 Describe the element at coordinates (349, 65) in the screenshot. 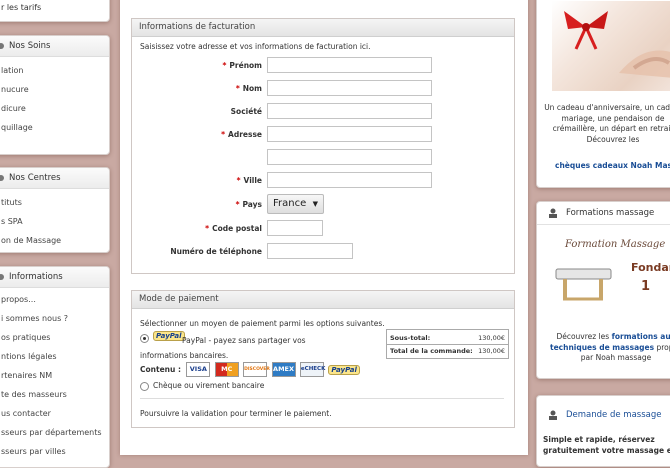

I see `prenom-field` at that location.